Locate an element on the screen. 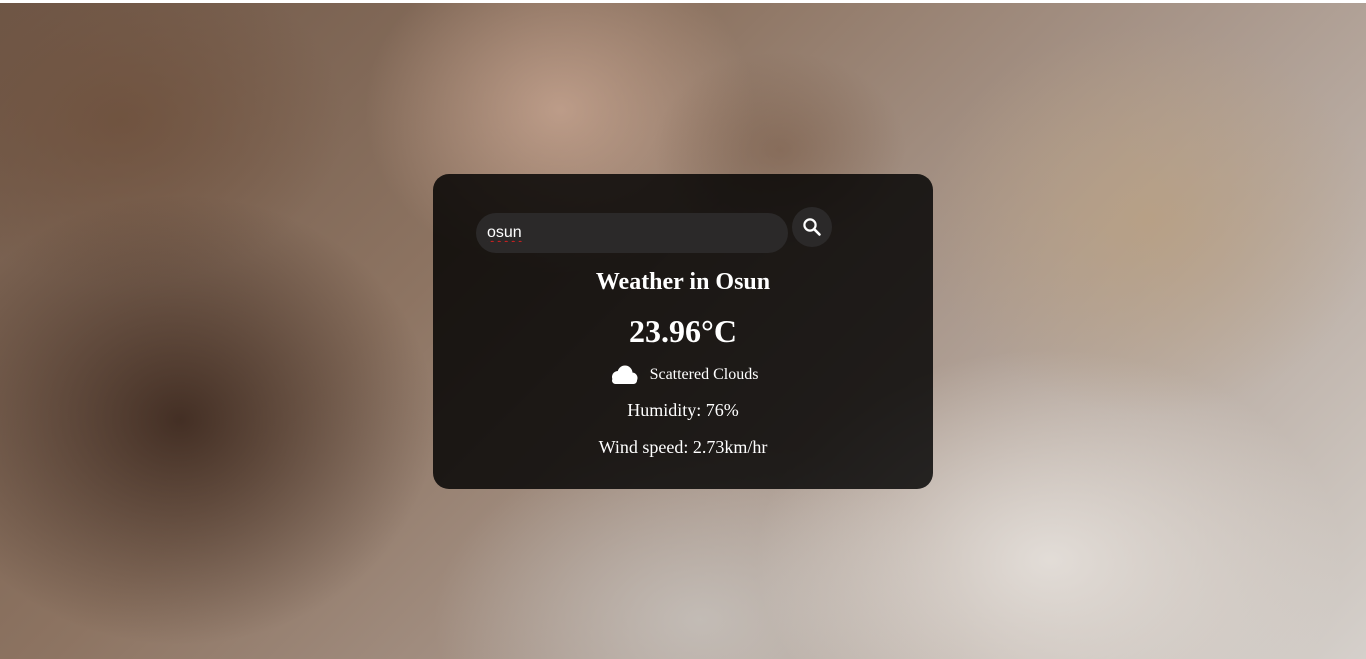 The height and width of the screenshot is (659, 1366). temperature: 23.96°C is located at coordinates (683, 331).